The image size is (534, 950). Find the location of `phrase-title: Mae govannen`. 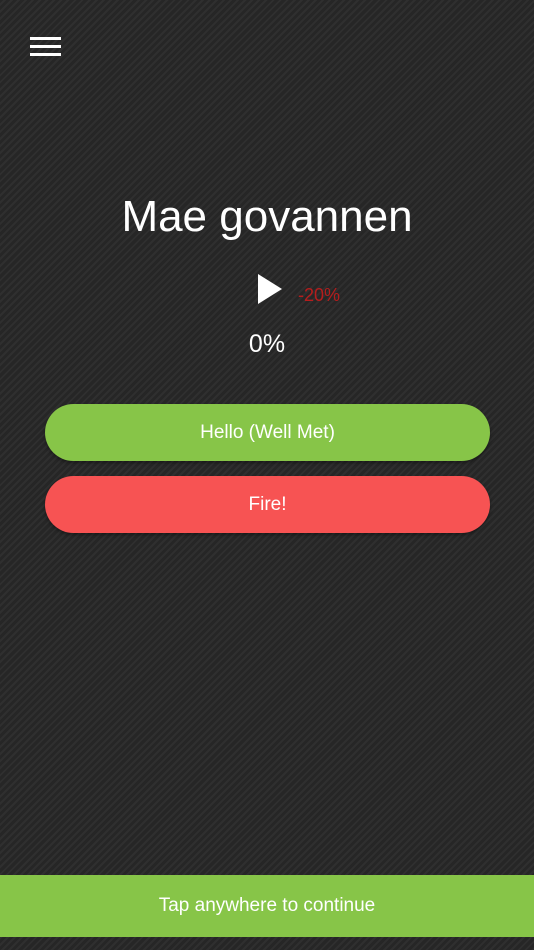

phrase-title: Mae govannen is located at coordinates (267, 216).